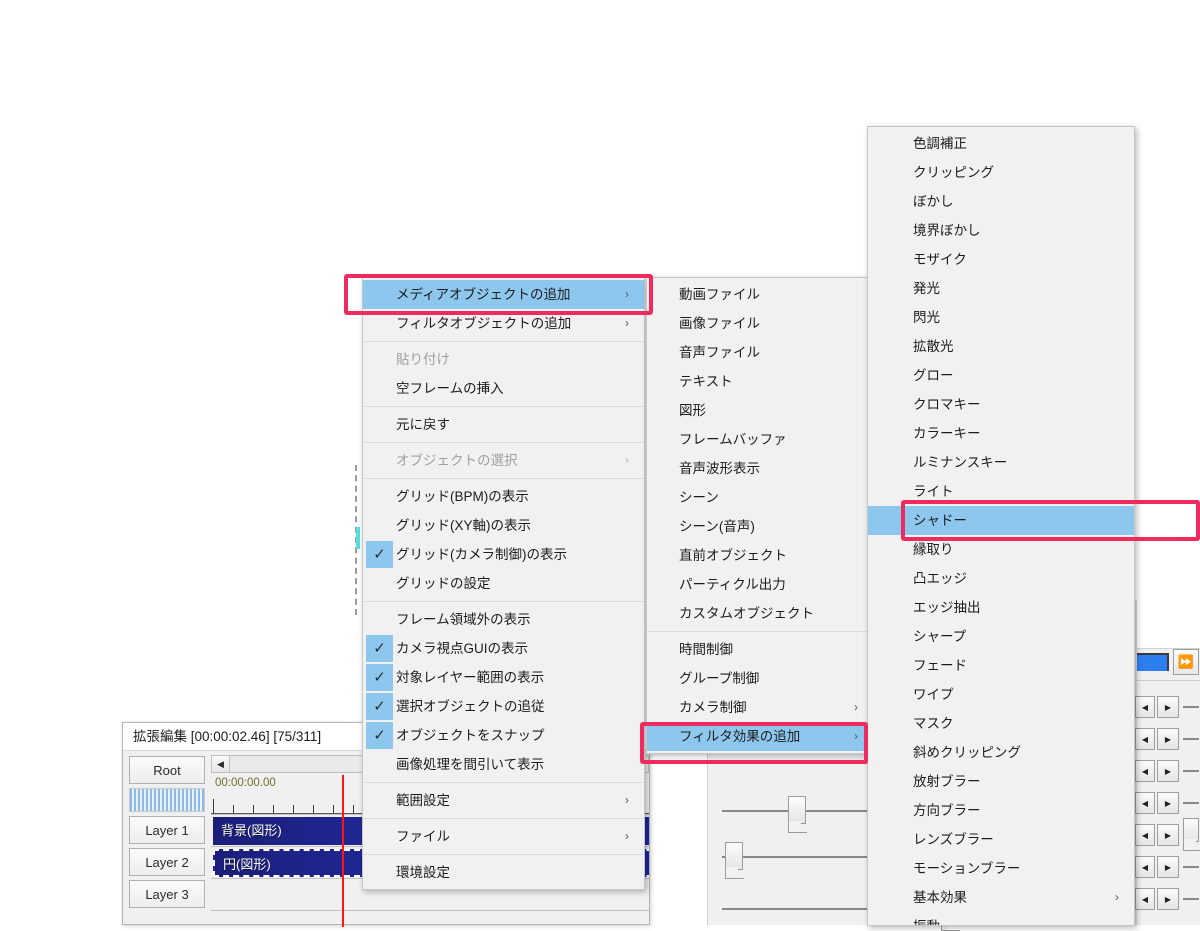 This screenshot has height=931, width=1200. I want to click on filter-item-グロー: グロー, so click(1001, 375).